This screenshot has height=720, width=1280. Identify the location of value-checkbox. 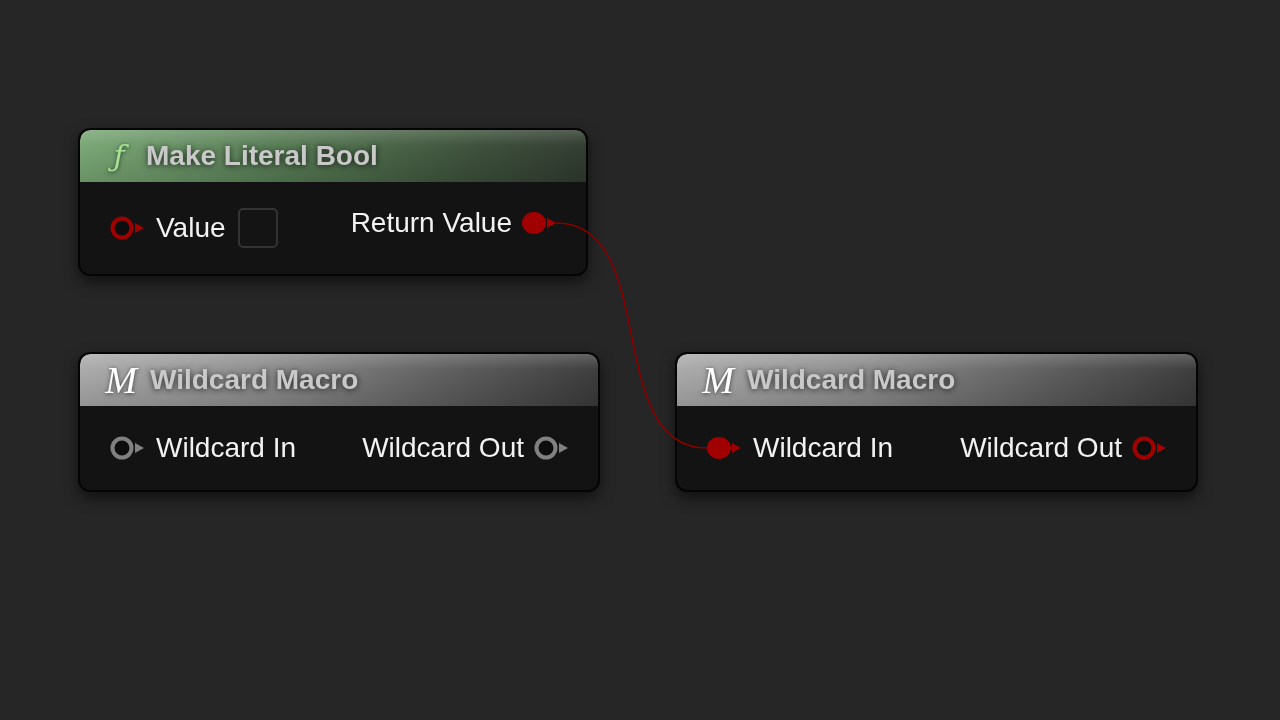
(257, 228).